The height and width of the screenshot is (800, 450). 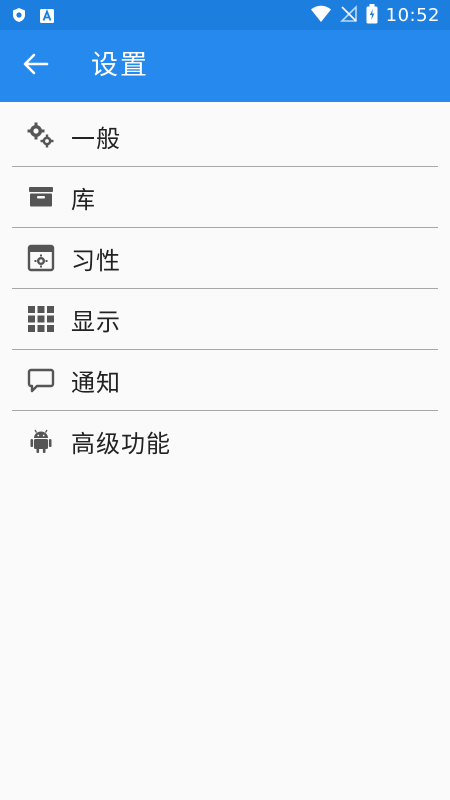 What do you see at coordinates (121, 443) in the screenshot?
I see `menu-item-label: 高级功能` at bounding box center [121, 443].